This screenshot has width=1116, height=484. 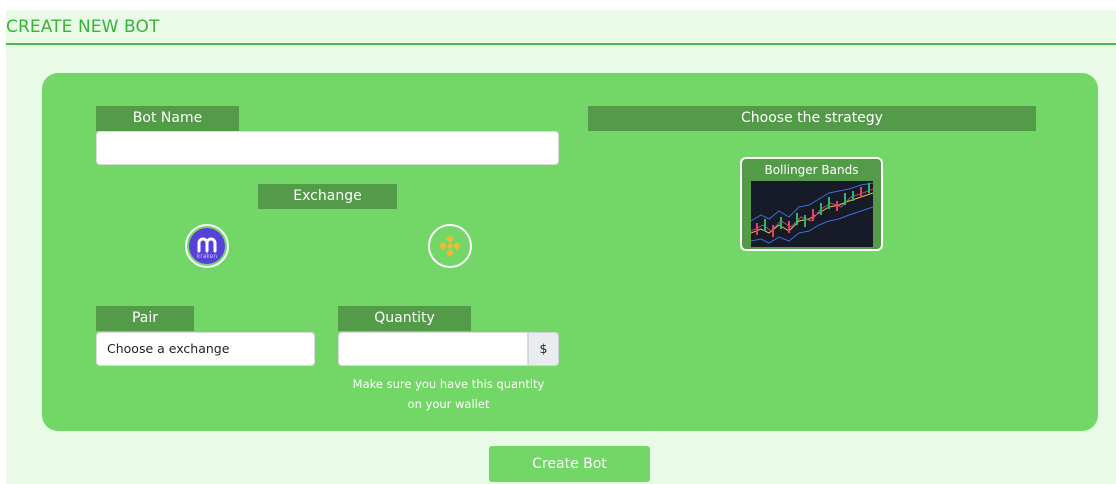 I want to click on exchange-option-kraken: kraken, so click(x=207, y=246).